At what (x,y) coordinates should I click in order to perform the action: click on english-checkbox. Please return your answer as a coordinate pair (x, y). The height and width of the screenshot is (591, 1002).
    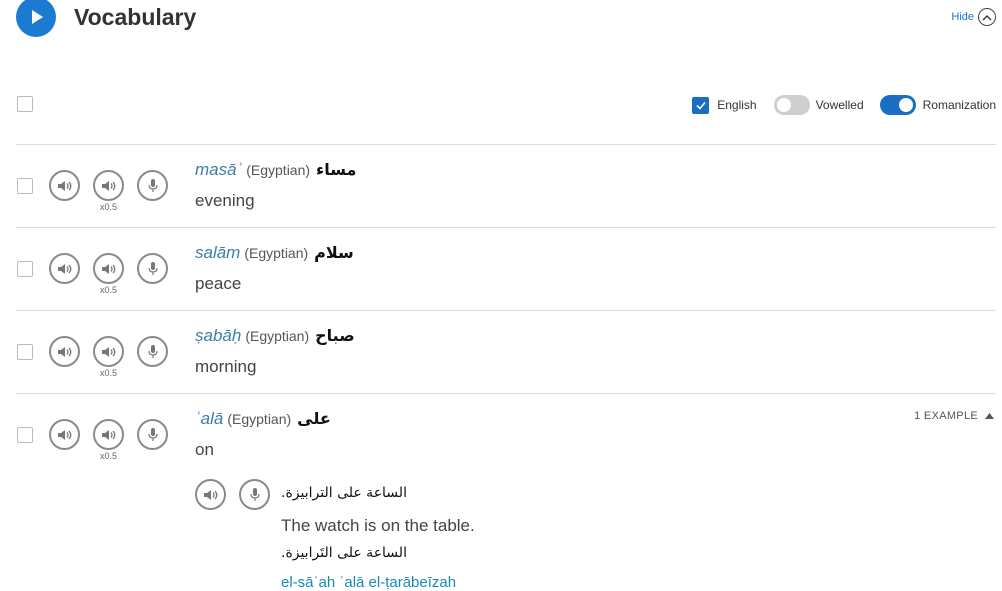
    Looking at the image, I should click on (701, 105).